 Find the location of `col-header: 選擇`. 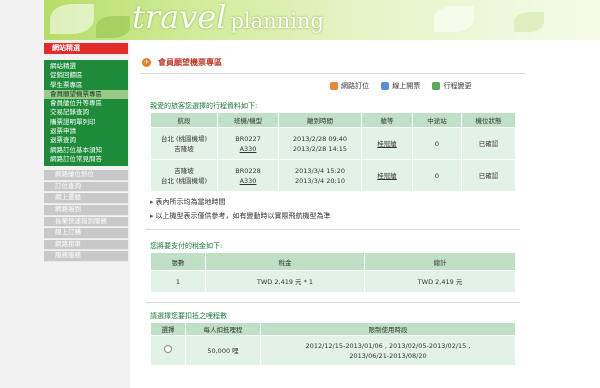

col-header: 選擇 is located at coordinates (168, 329).